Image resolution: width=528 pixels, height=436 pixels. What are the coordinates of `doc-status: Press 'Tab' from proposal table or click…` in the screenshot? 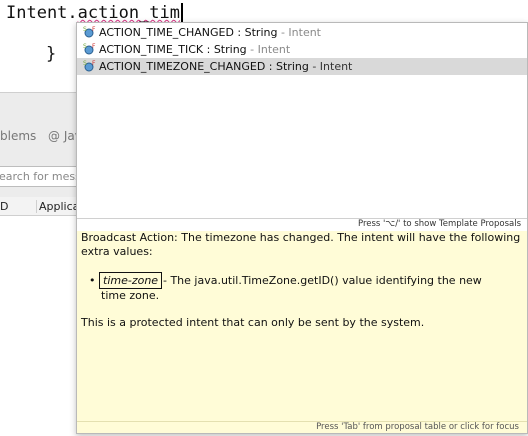 It's located at (302, 427).